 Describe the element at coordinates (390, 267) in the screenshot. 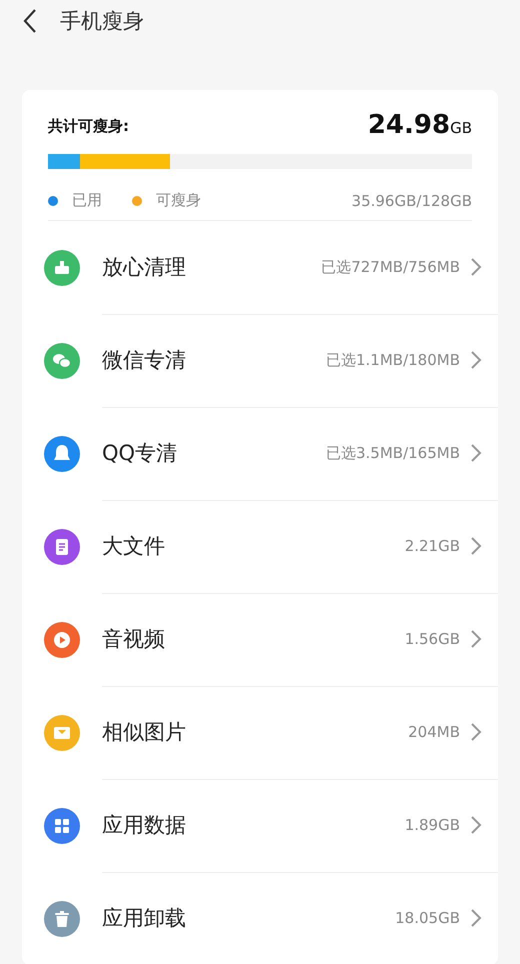

I see `item-value: 已选727MB/756MB` at that location.